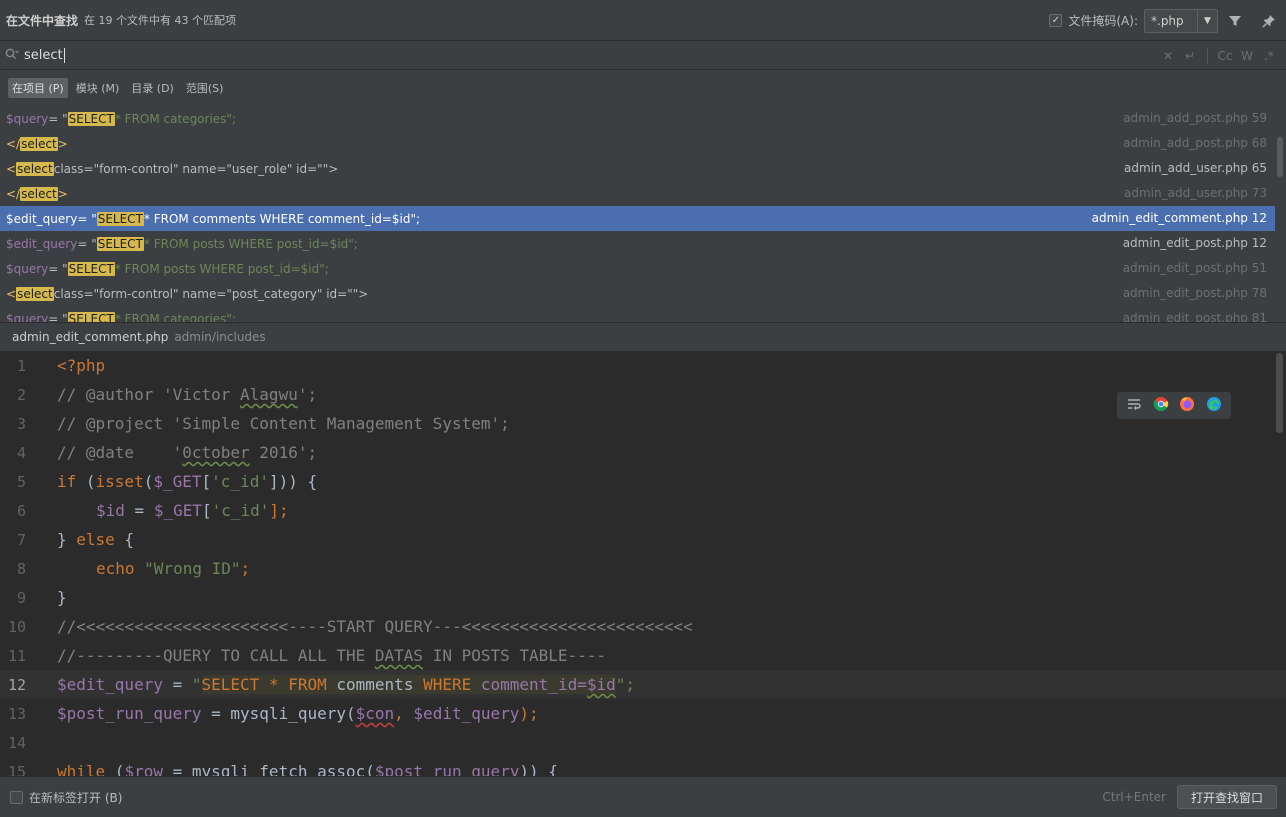 The image size is (1286, 817). I want to click on code-token: SELECT * FROM, so click(264, 684).